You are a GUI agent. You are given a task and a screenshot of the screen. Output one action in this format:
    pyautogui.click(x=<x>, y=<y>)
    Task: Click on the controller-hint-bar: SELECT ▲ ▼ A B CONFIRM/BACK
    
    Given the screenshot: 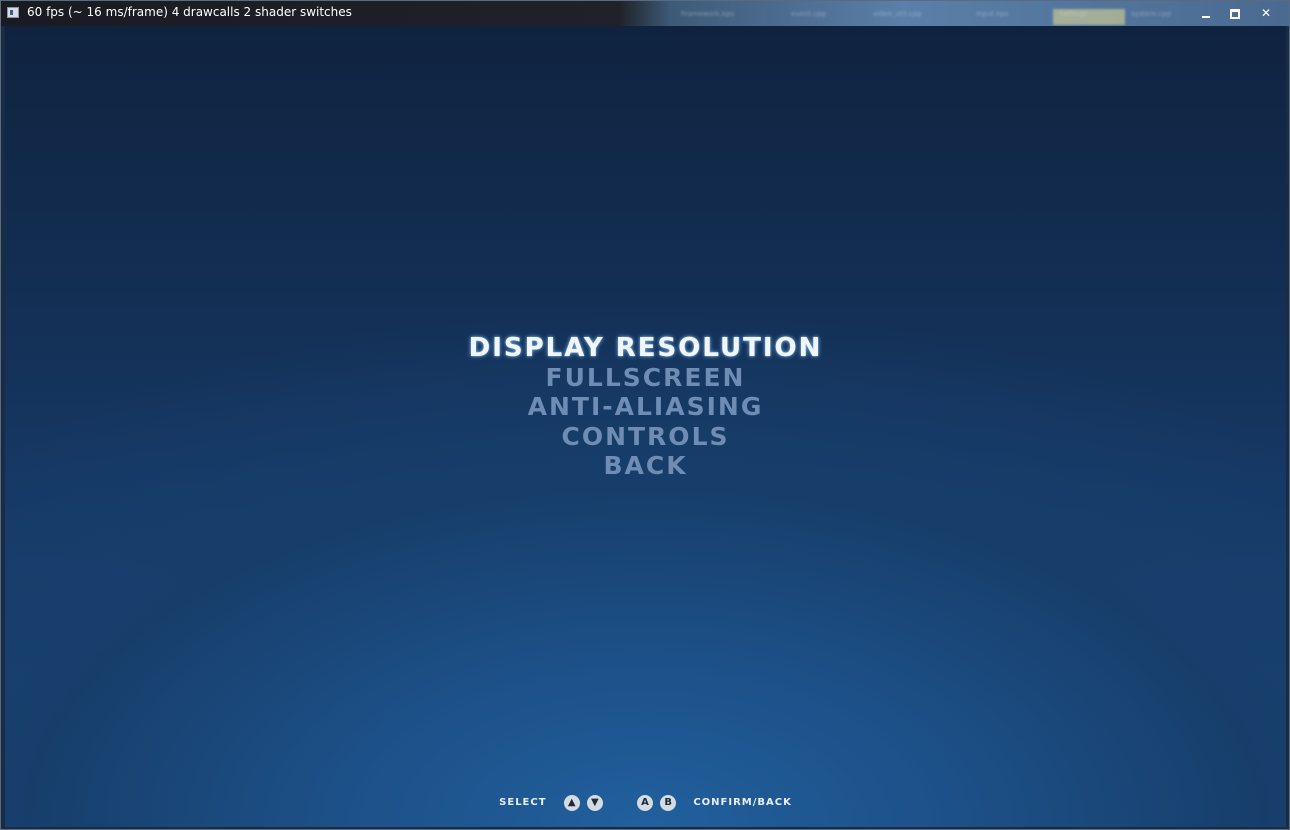 What is the action you would take?
    pyautogui.click(x=645, y=801)
    